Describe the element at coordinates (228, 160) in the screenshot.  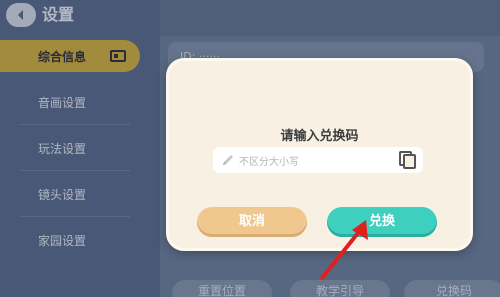
I see `pencil-icon` at that location.